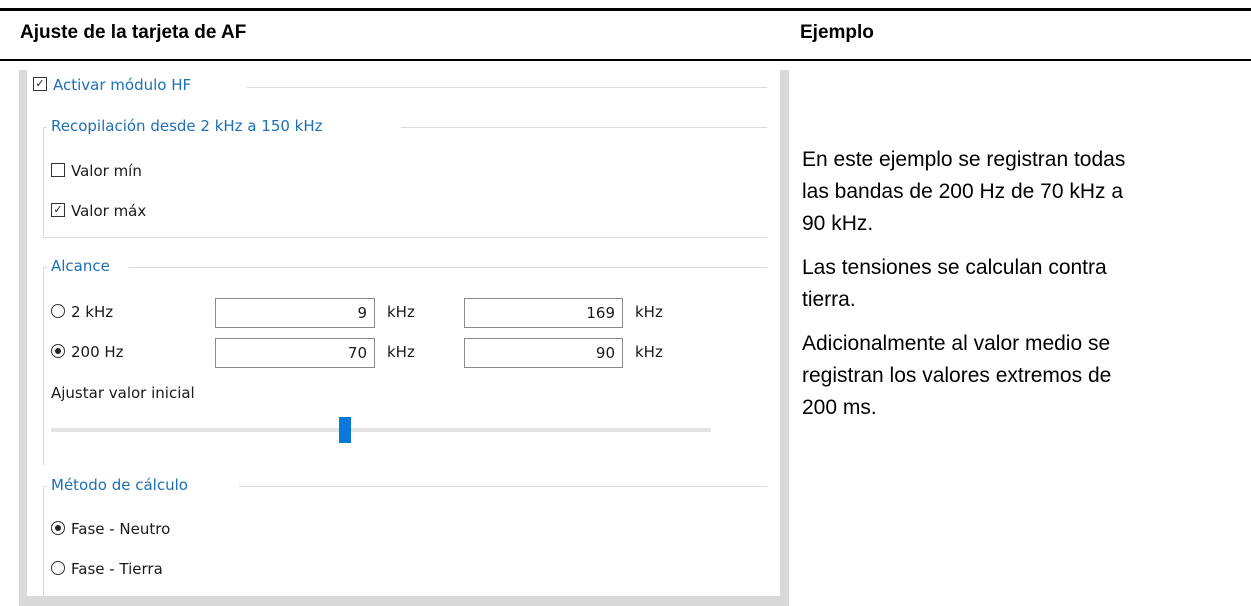 The height and width of the screenshot is (606, 1251). Describe the element at coordinates (58, 170) in the screenshot. I see `checkbox-unchecked-icon` at that location.